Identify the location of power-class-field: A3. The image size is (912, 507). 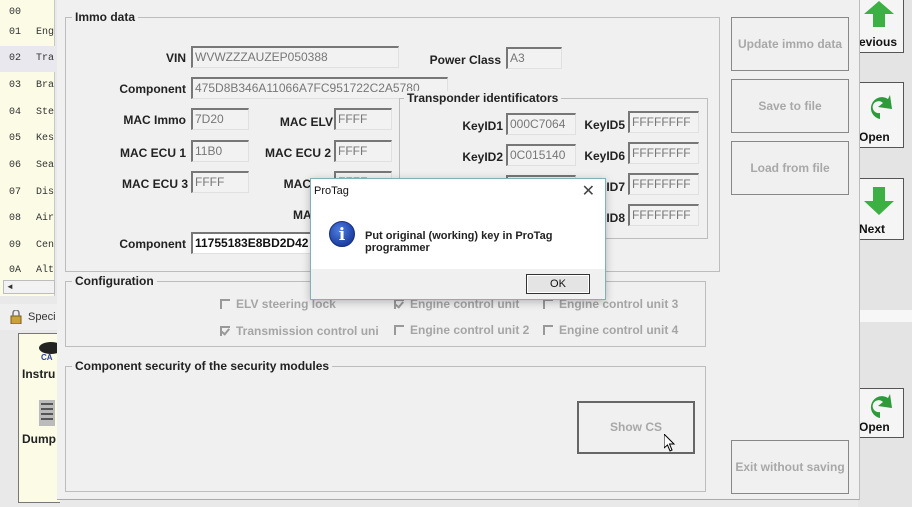
(534, 58).